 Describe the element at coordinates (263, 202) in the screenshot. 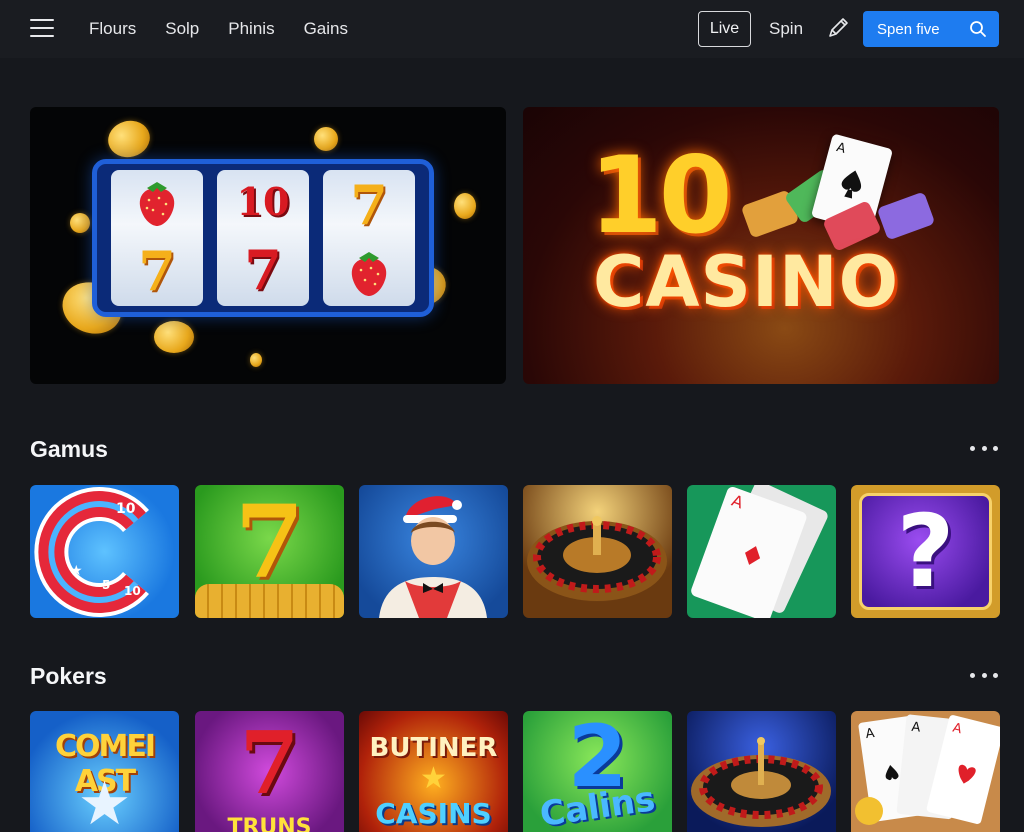

I see `ten-symbol: 10` at that location.